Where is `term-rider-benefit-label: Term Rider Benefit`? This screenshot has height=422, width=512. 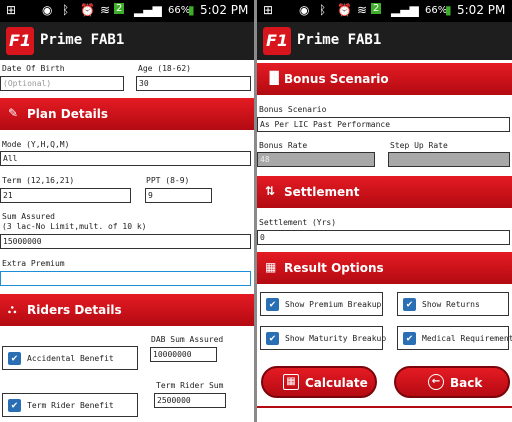
term-rider-benefit-label: Term Rider Benefit is located at coordinates (70, 405).